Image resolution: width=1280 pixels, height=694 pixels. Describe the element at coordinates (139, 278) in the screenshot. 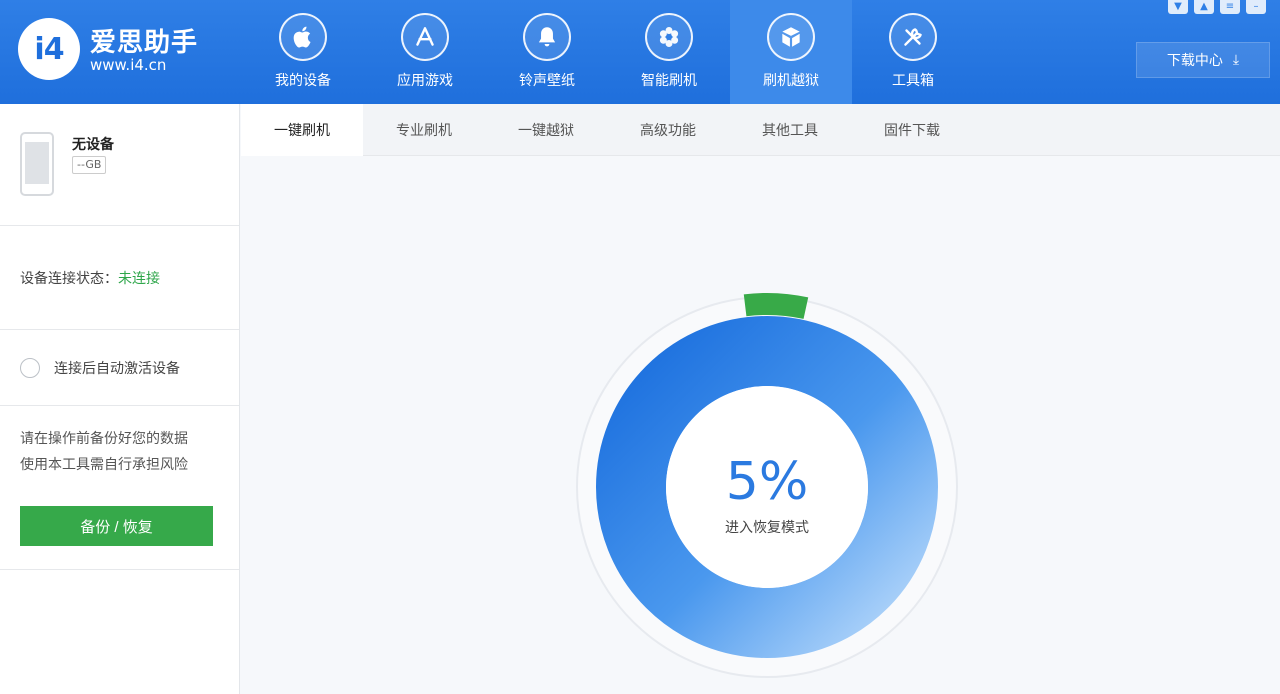

I see `connection-status: 未连接` at that location.